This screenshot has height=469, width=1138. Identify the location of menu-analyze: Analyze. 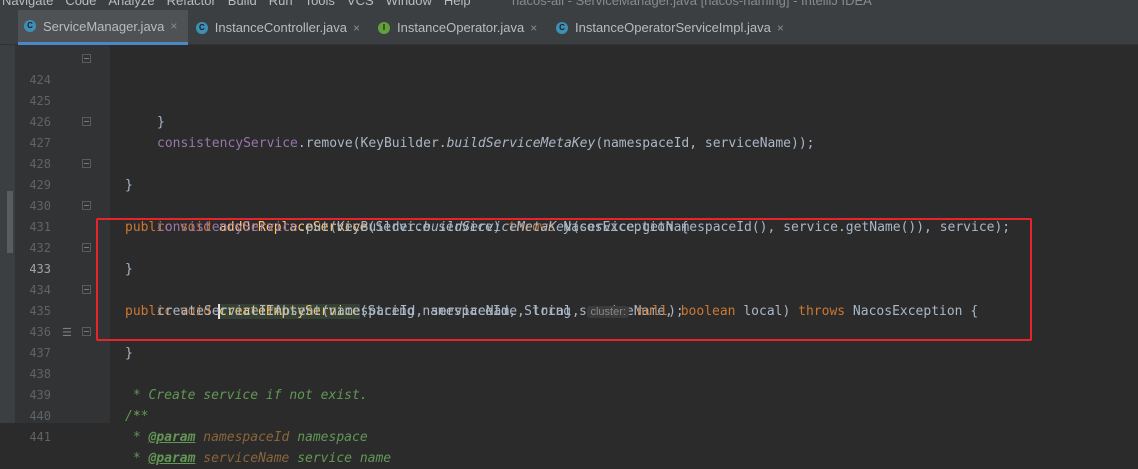
(131, 4).